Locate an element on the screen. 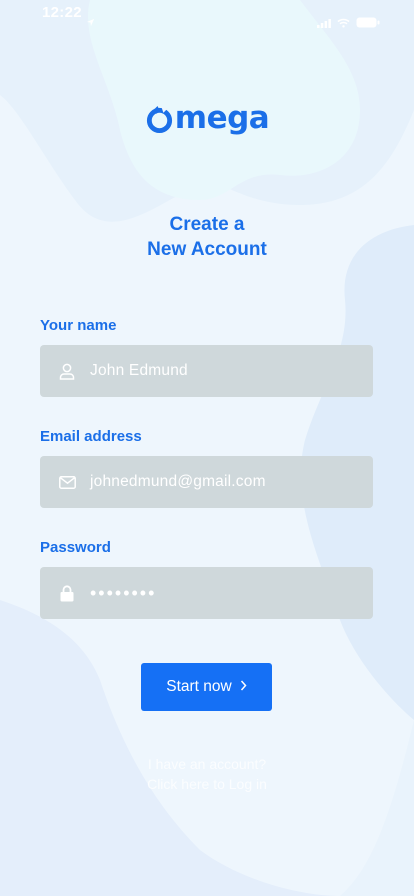 This screenshot has width=414, height=896. battery-icon is located at coordinates (368, 24).